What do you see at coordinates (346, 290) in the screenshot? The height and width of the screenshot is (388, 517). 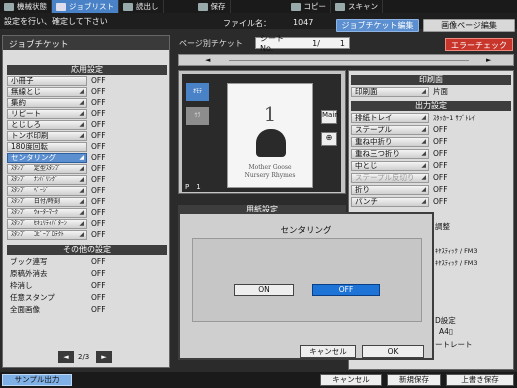 I see `off-button: OFF` at bounding box center [346, 290].